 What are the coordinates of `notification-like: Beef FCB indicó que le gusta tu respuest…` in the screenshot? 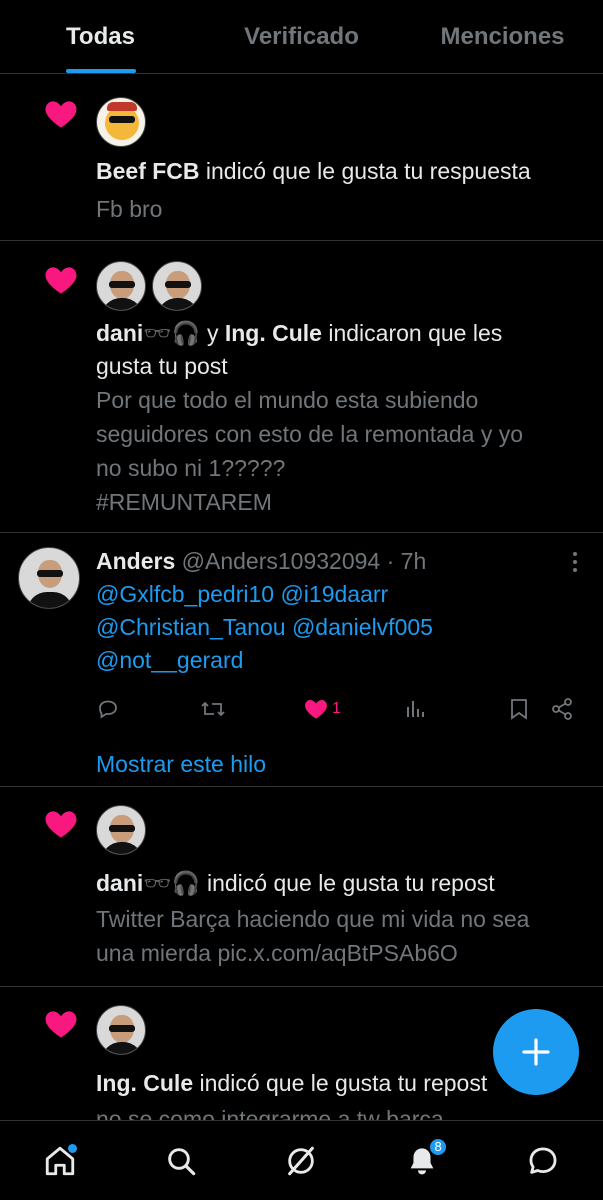 It's located at (301, 158).